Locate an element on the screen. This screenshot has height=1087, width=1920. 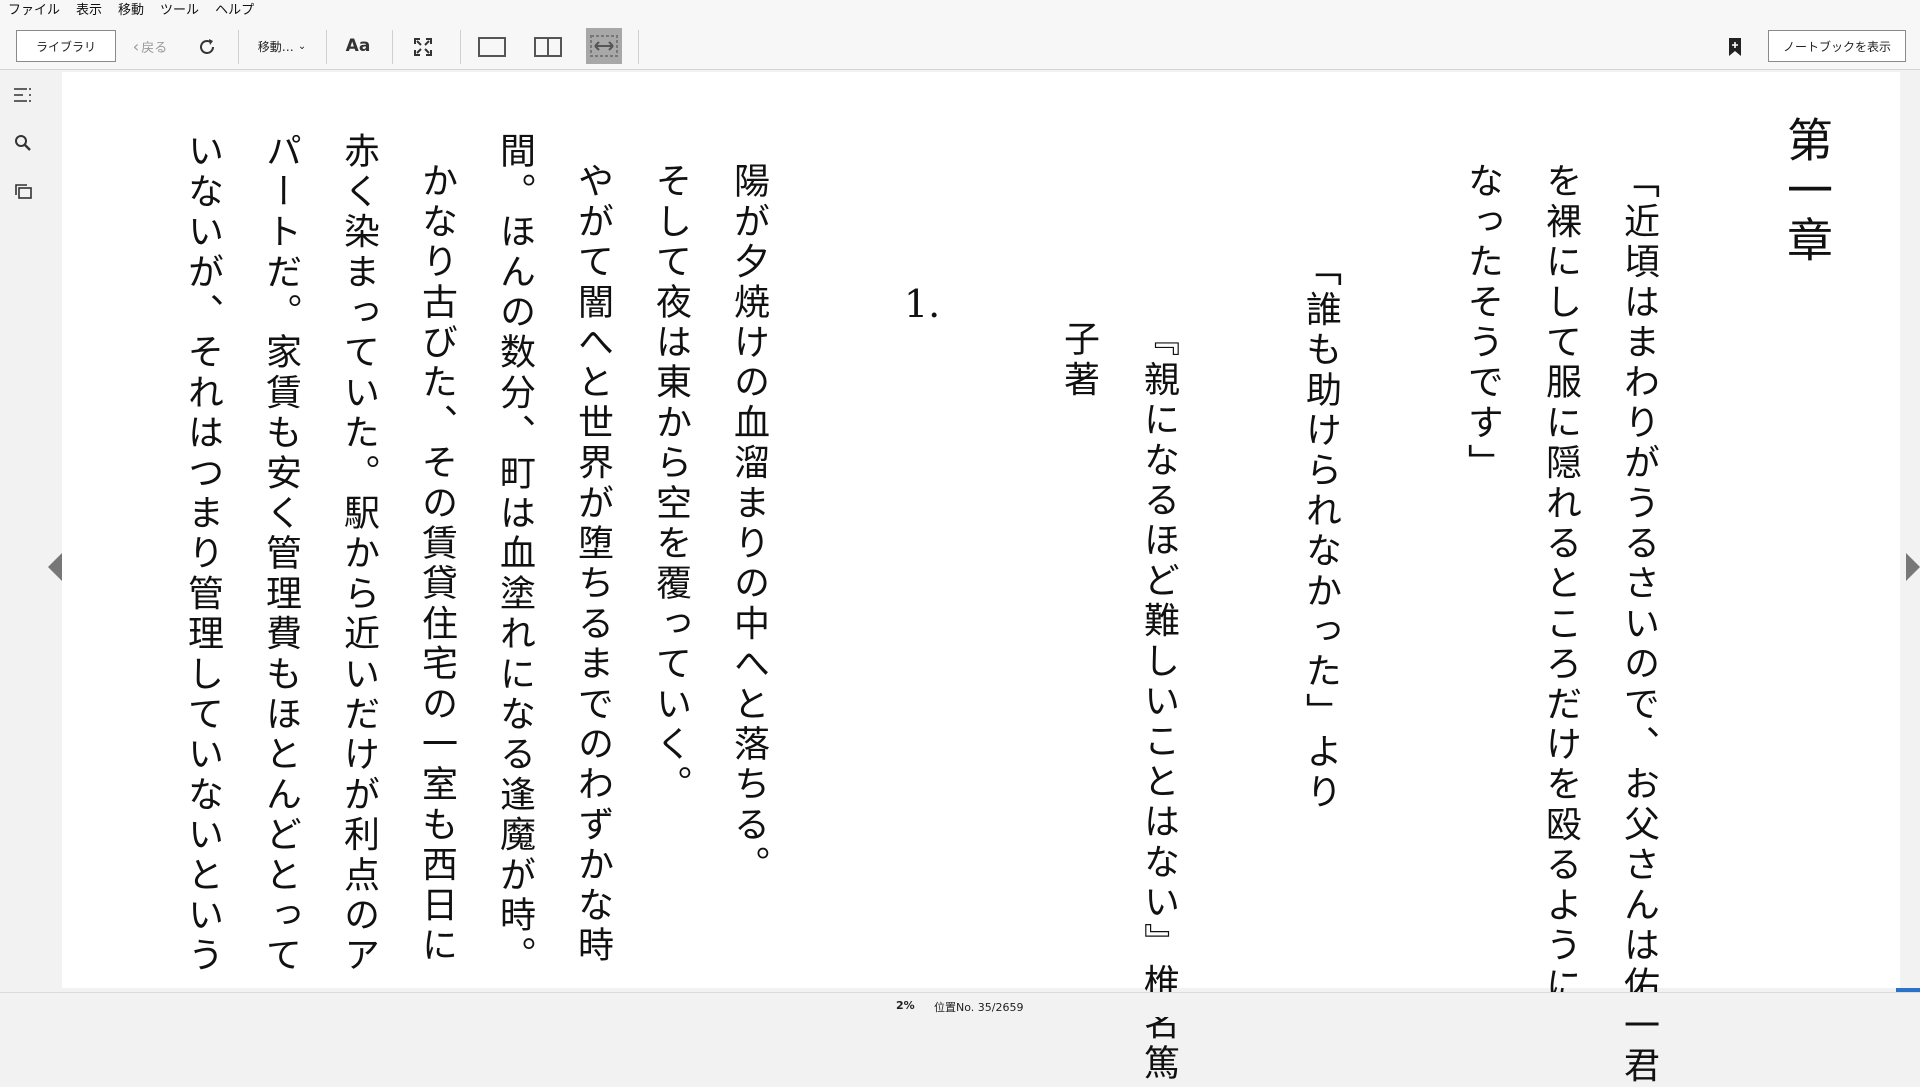
toc-icon is located at coordinates (22, 95).